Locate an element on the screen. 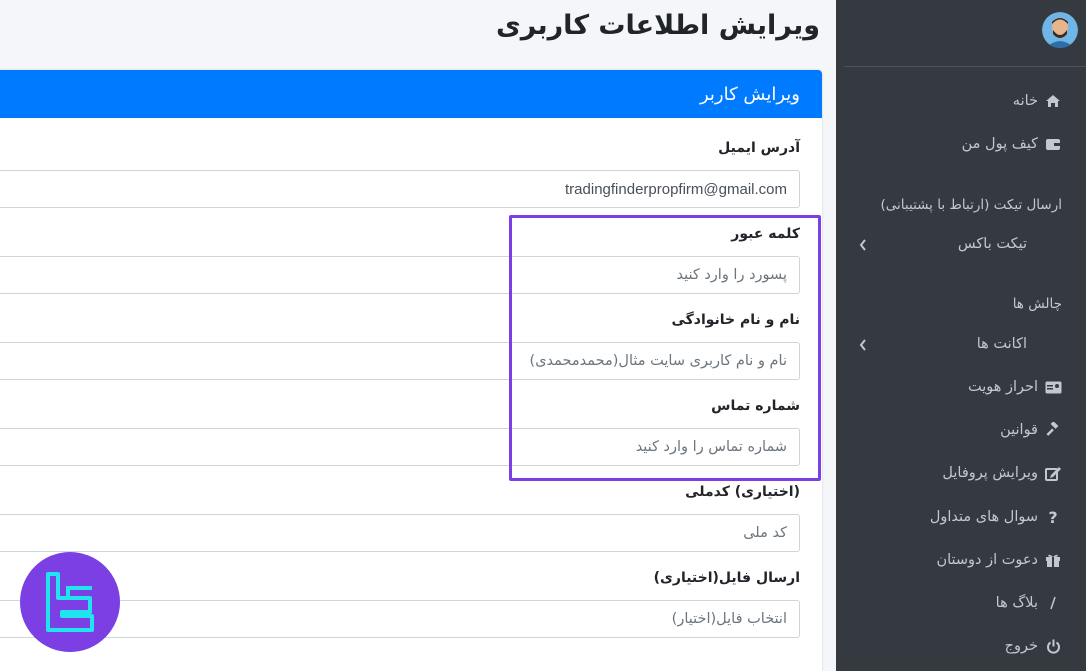 This screenshot has width=1086, height=671. sidebar-item-rules: قوانین is located at coordinates (949, 430).